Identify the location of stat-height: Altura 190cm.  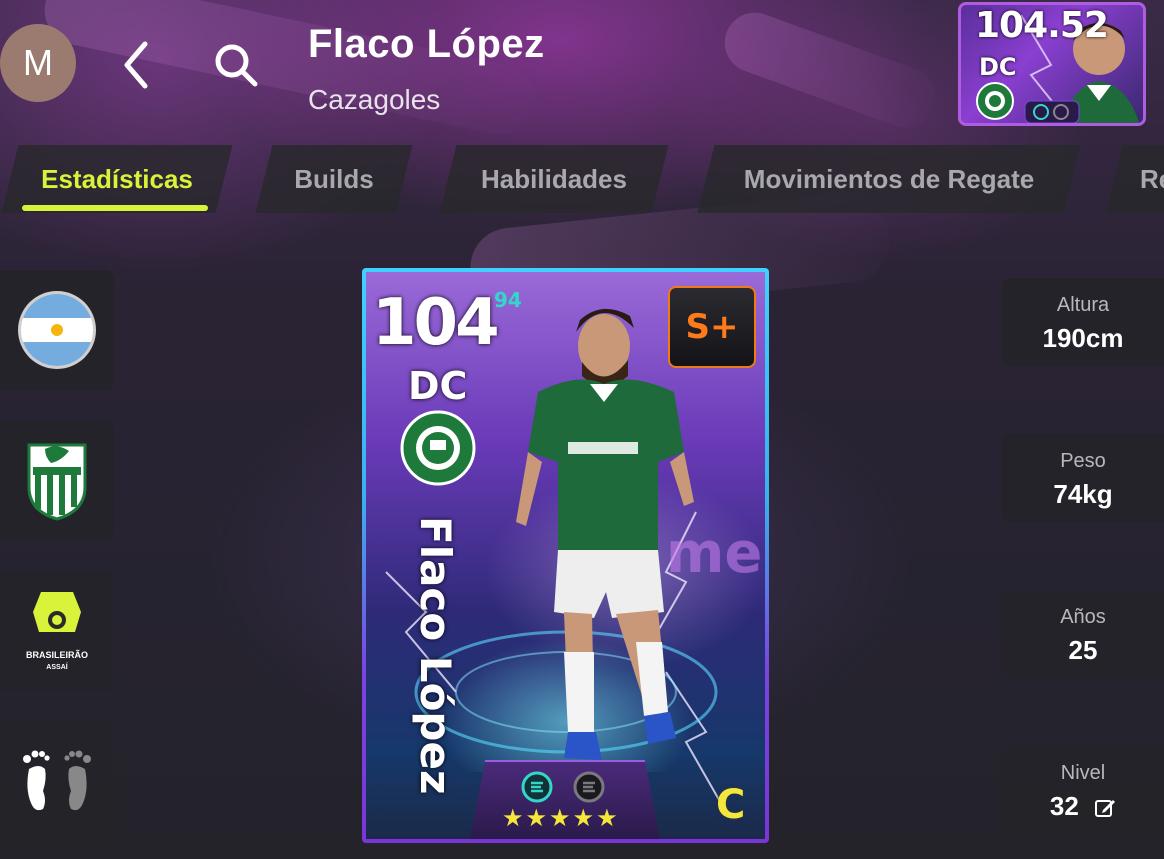
(1083, 322).